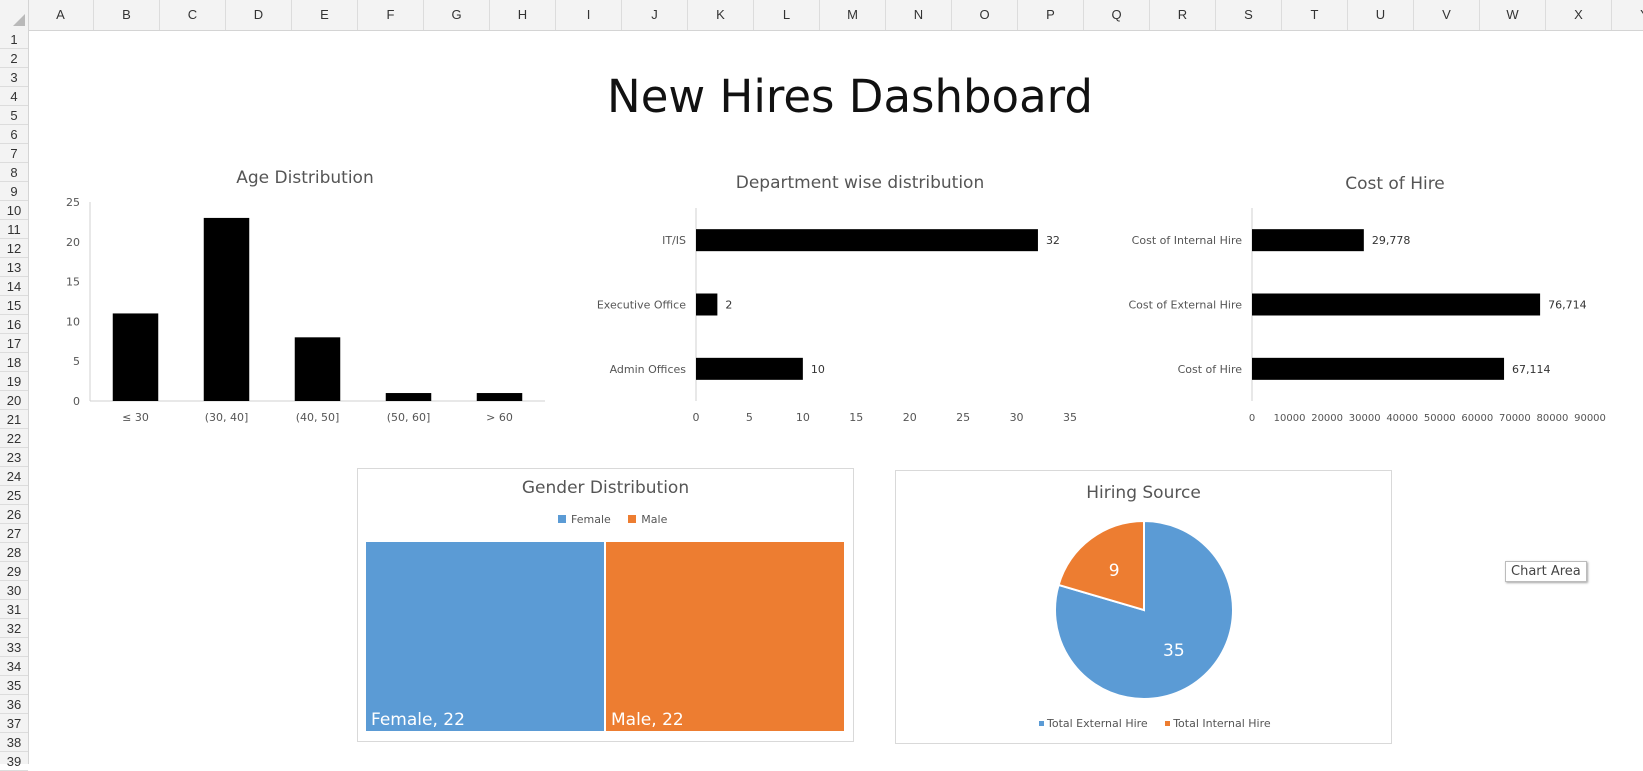 The width and height of the screenshot is (1643, 771). Describe the element at coordinates (14, 305) in the screenshot. I see `row-header-15: 15` at that location.